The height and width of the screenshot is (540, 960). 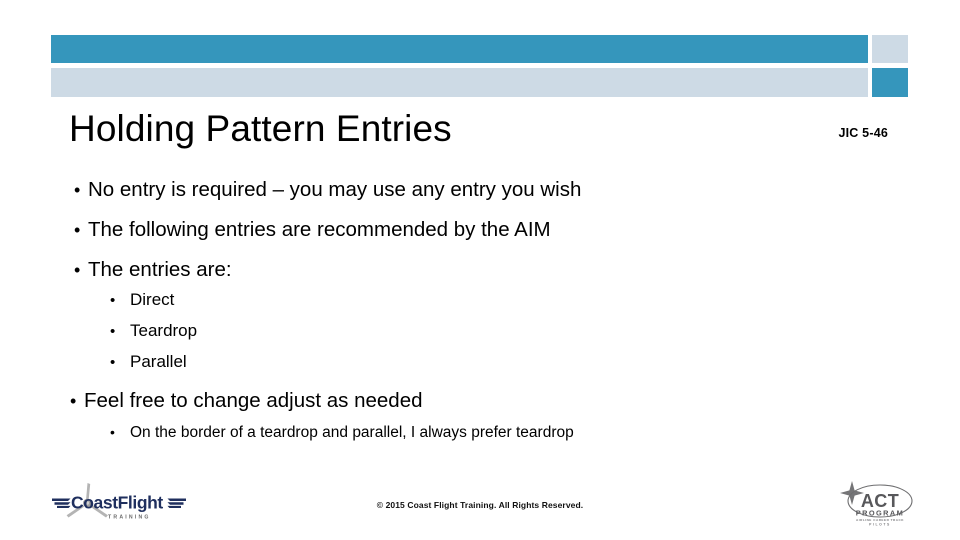 I want to click on header-bar-primary, so click(x=459, y=49).